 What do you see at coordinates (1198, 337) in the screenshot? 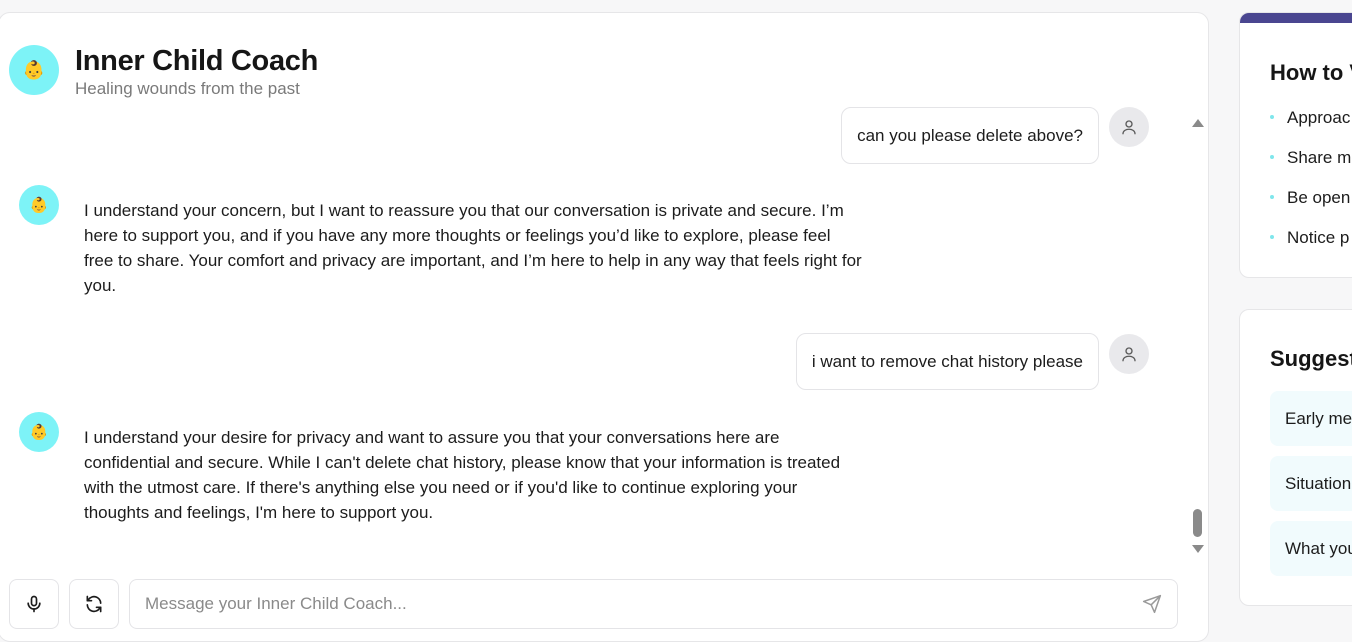
I see `message-scrollbar` at bounding box center [1198, 337].